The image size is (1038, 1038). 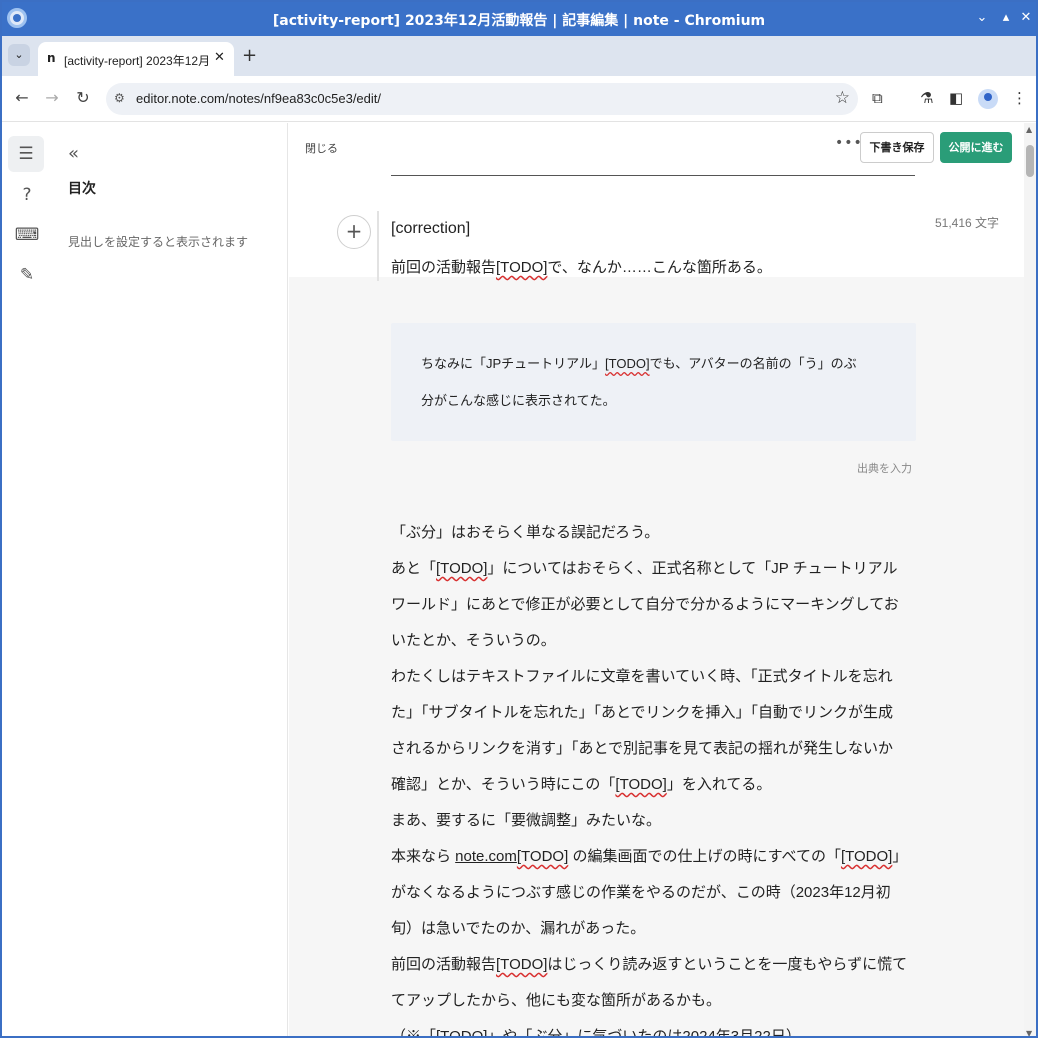 I want to click on body-line: ワールド」にあとで修正が必要として自分で分かるようにマーキングしてお, so click(x=645, y=603).